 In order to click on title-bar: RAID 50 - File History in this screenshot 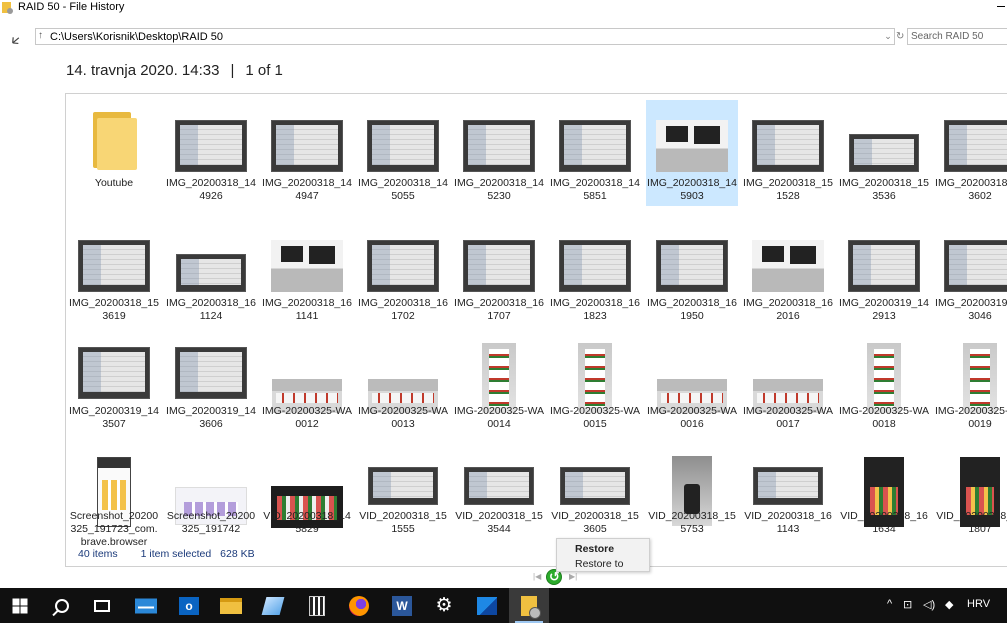, I will do `click(503, 8)`.